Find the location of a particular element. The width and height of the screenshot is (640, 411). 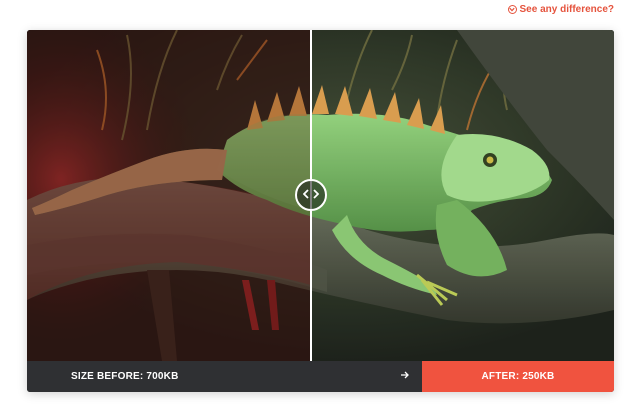

size-after-panel: AFTER: 250KB is located at coordinates (518, 376).